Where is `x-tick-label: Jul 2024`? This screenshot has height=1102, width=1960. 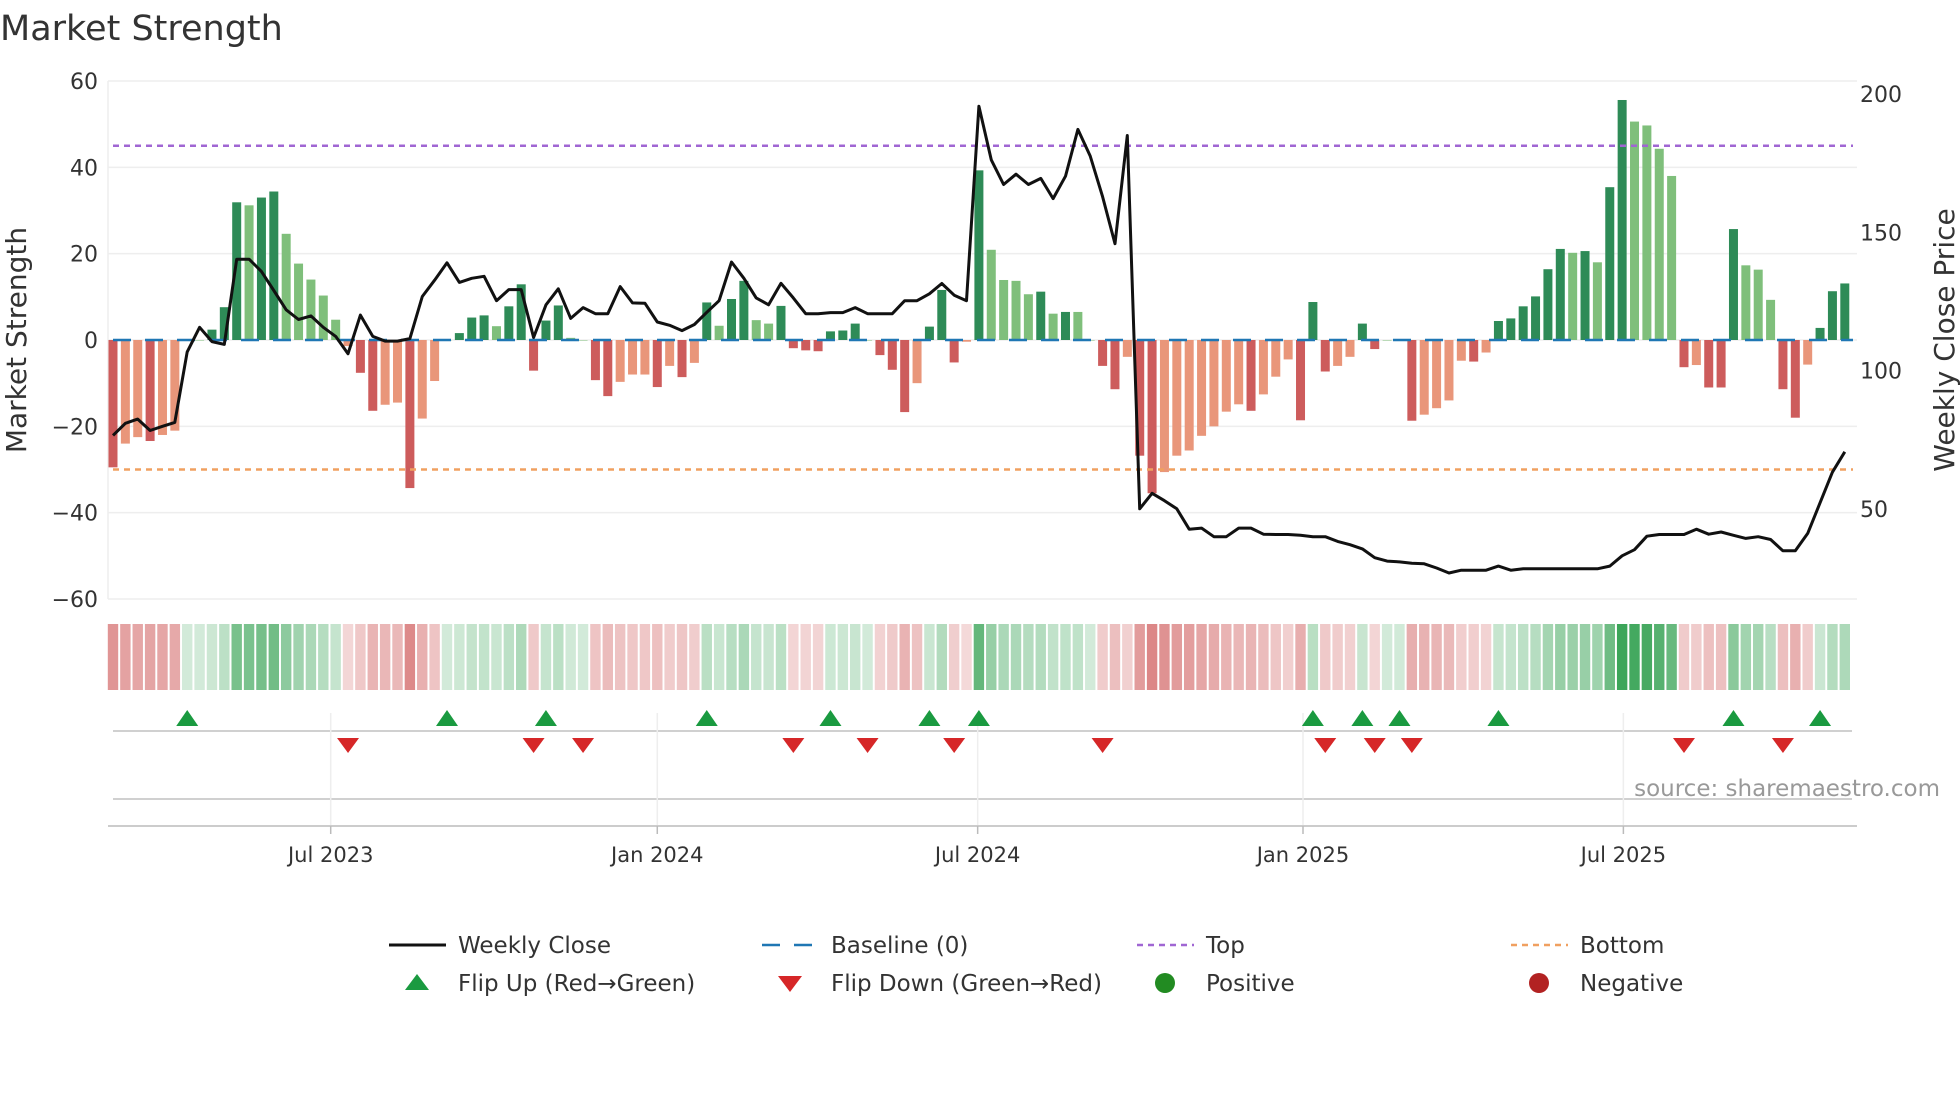 x-tick-label: Jul 2024 is located at coordinates (976, 855).